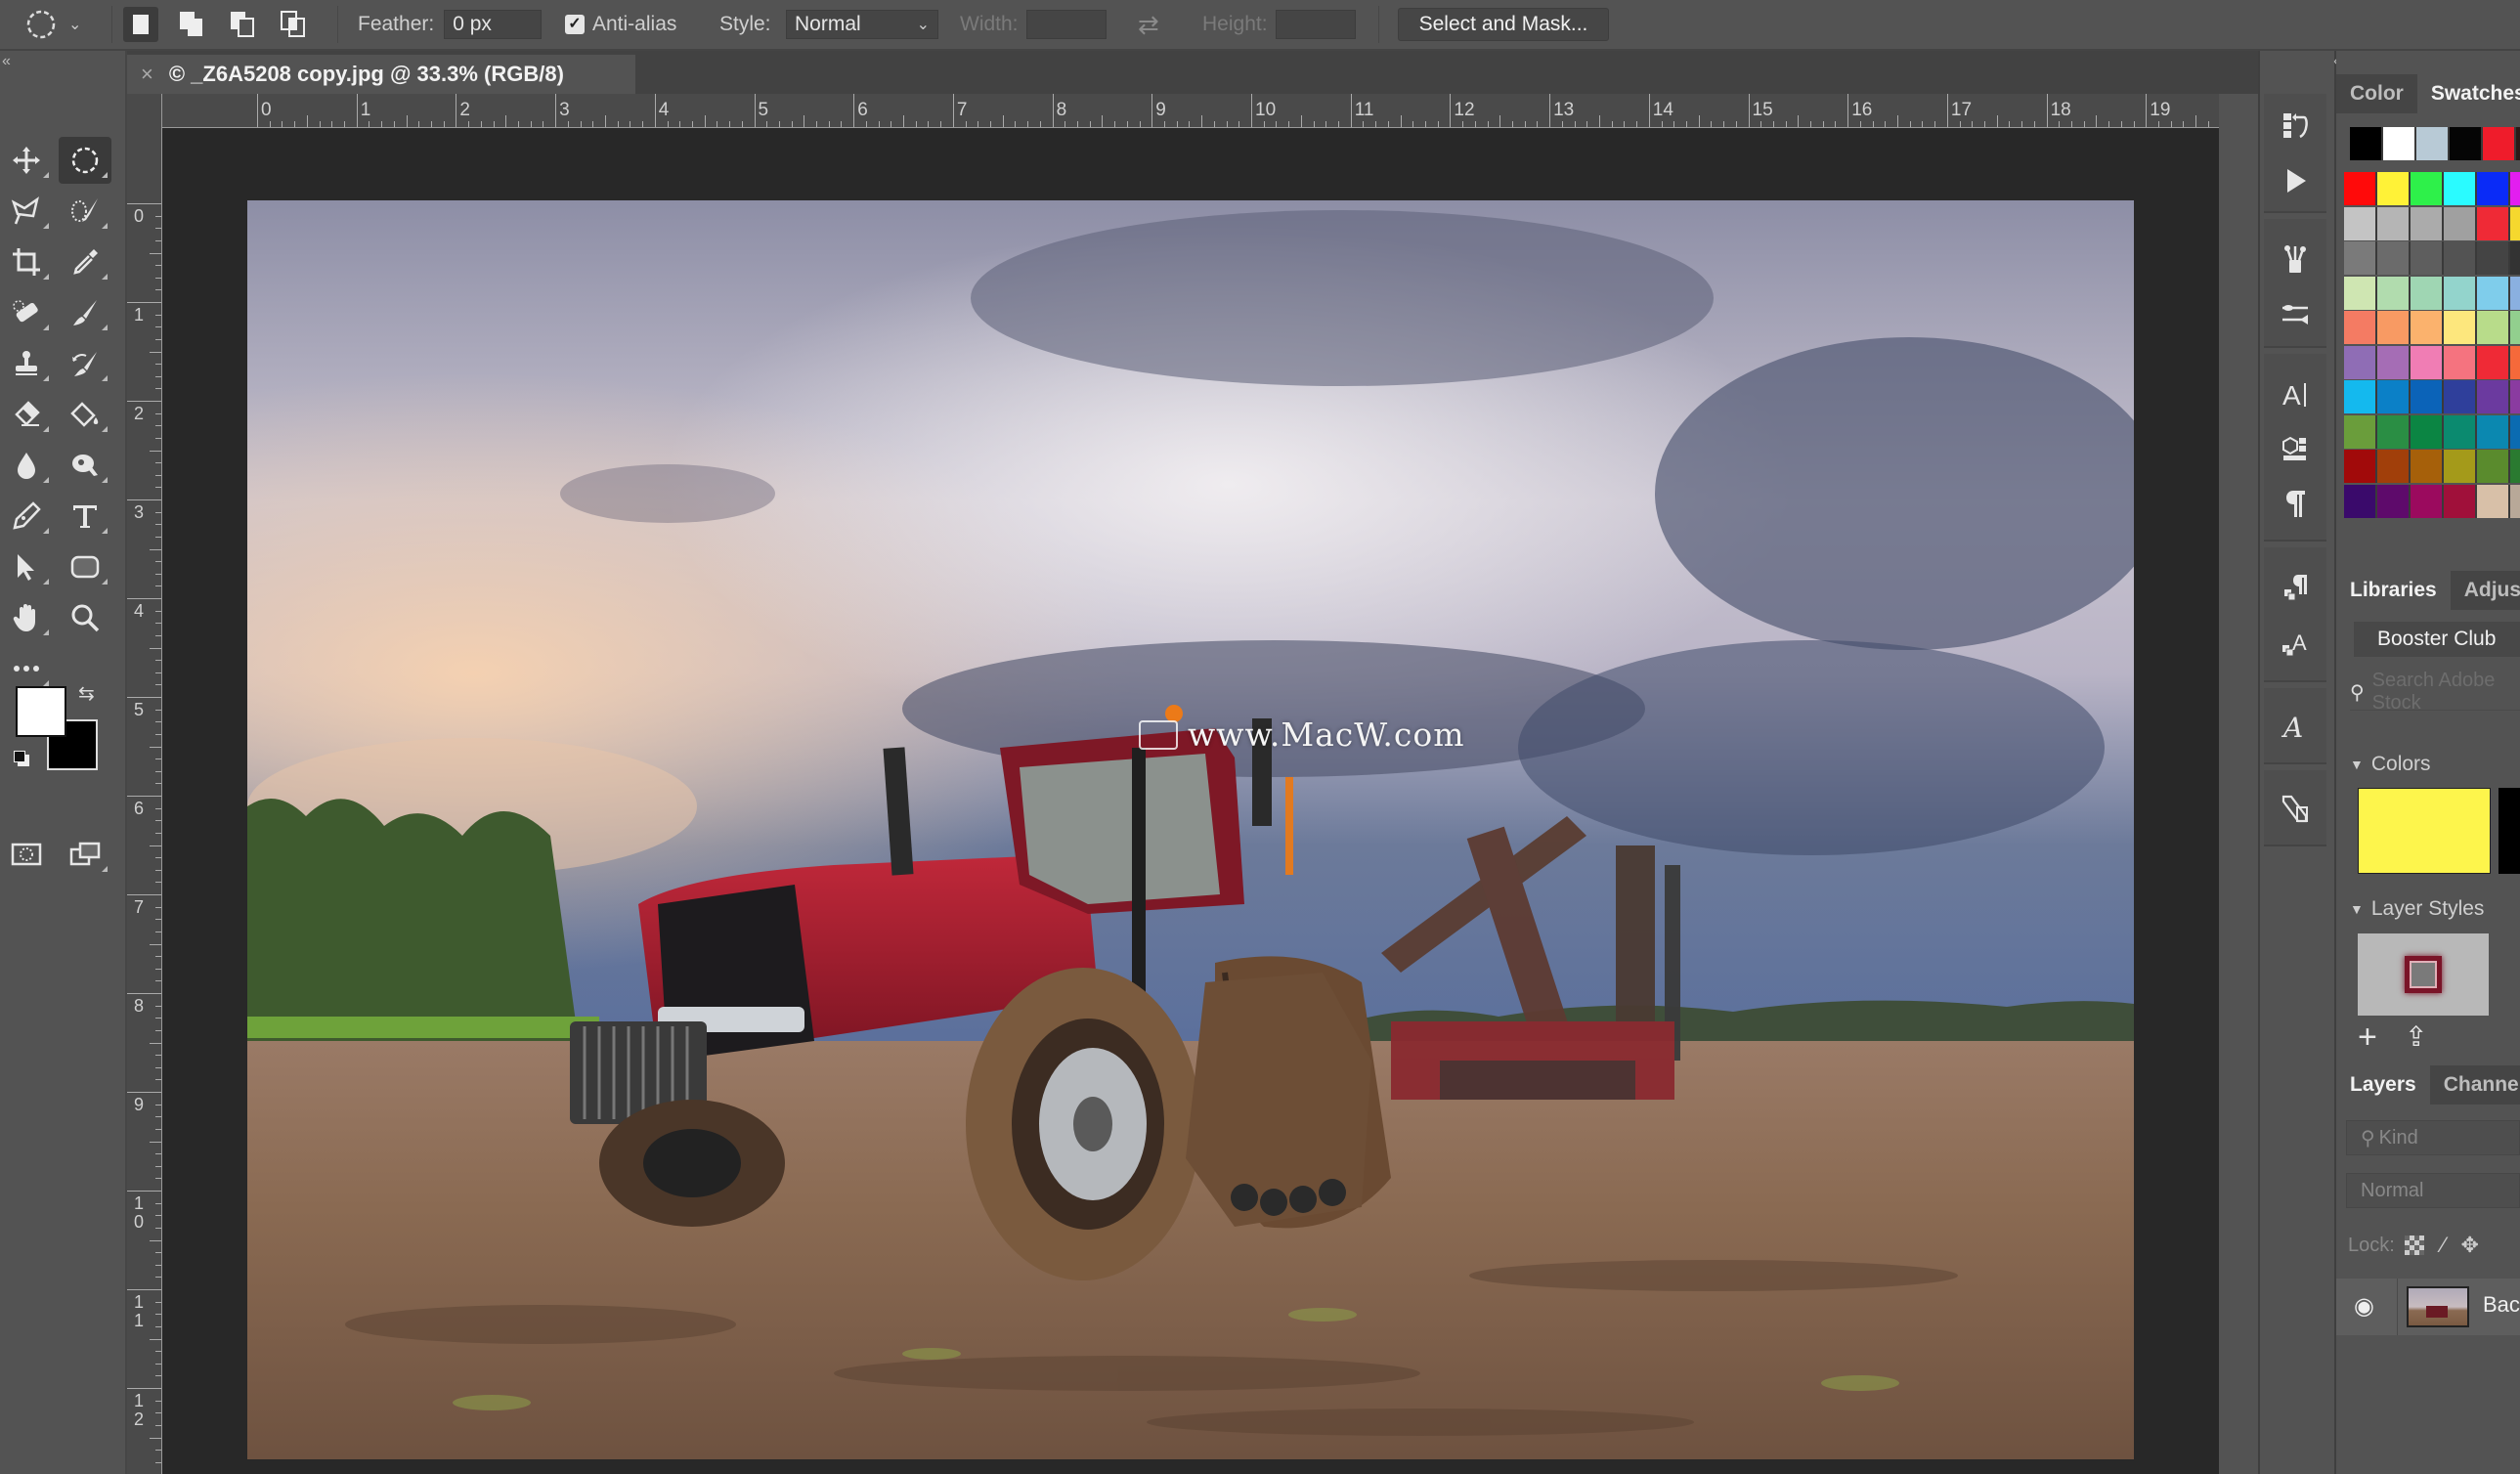  Describe the element at coordinates (26, 211) in the screenshot. I see `polygonal-lasso-tool` at that location.